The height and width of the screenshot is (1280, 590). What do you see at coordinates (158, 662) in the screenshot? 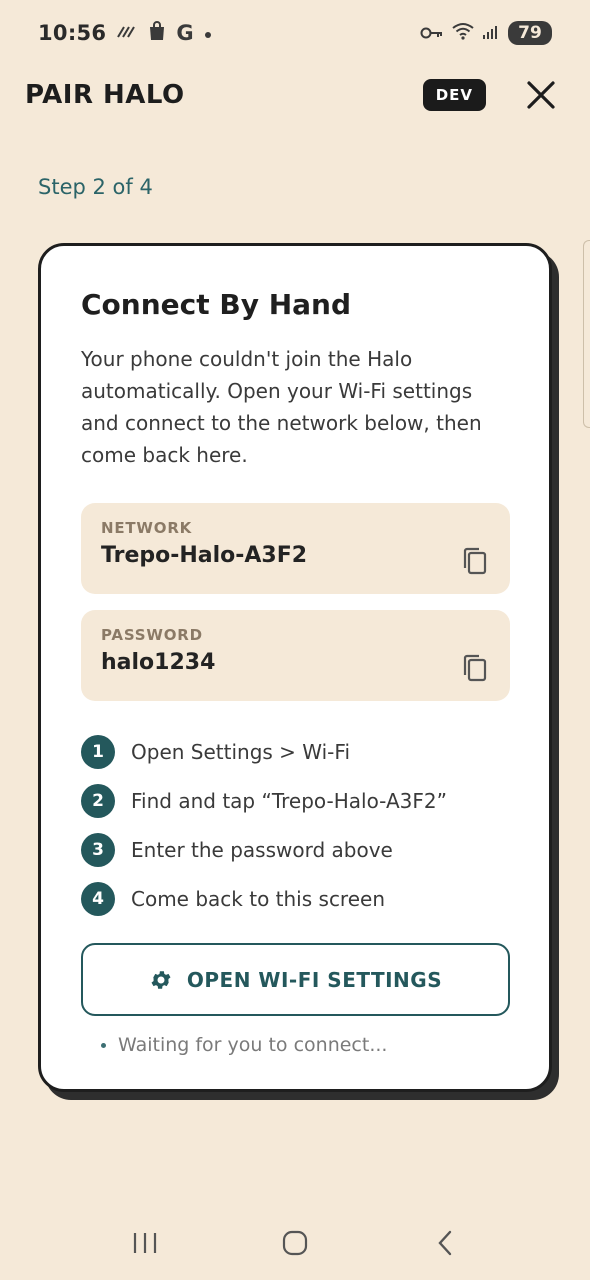
I see `password-value: halo1234` at bounding box center [158, 662].